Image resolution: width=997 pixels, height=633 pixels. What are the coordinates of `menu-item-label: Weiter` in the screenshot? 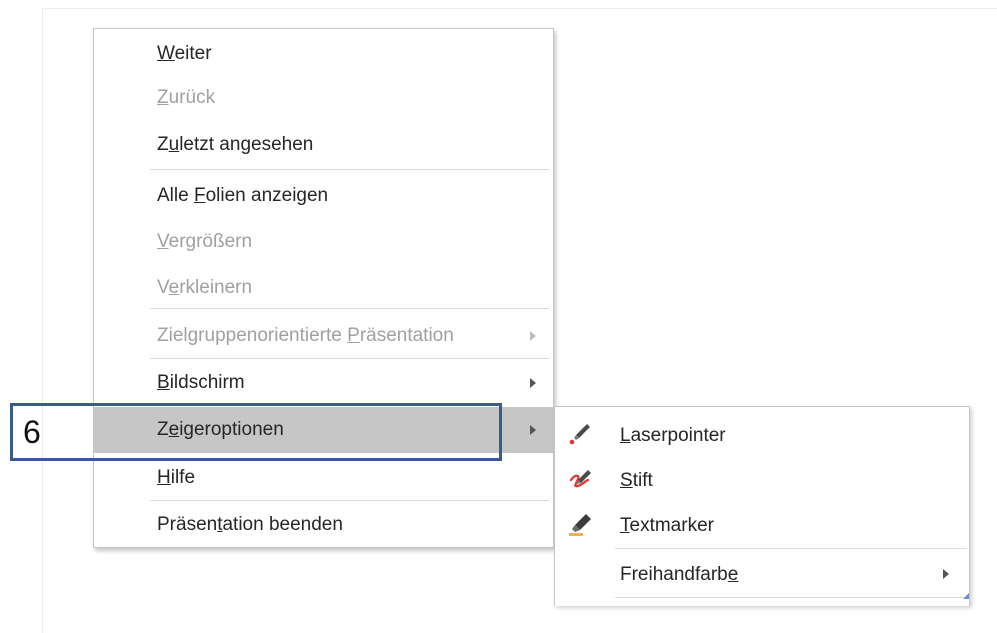 It's located at (184, 53).